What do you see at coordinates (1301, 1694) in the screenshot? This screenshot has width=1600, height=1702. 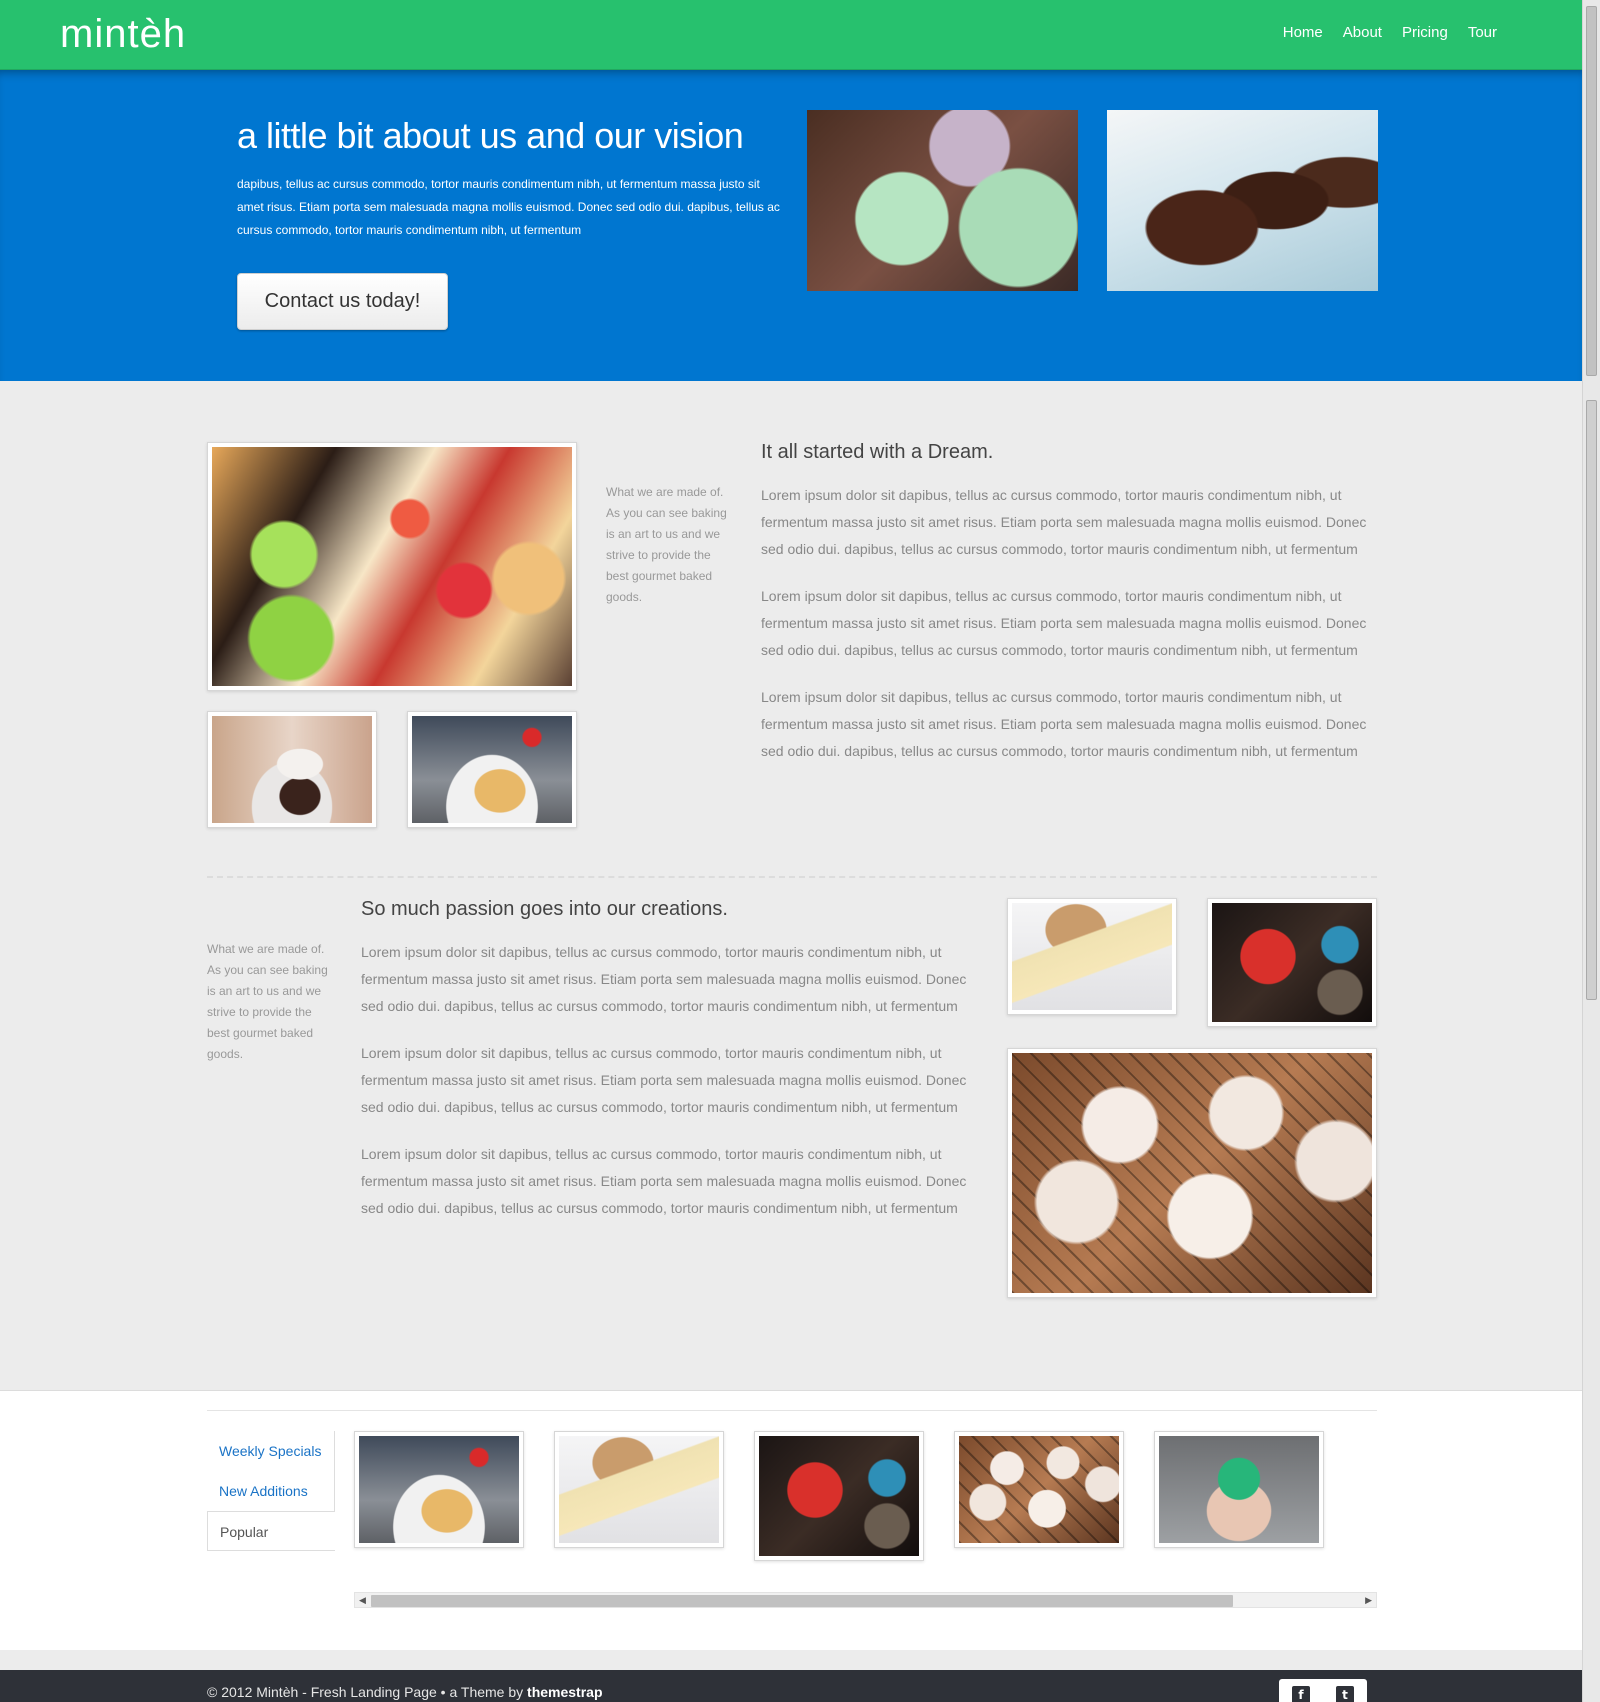 I see `facebook-icon: f` at bounding box center [1301, 1694].